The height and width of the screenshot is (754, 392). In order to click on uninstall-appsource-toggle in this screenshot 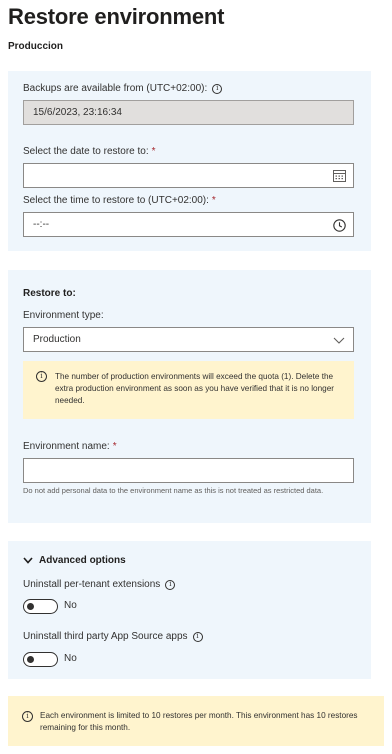, I will do `click(40, 659)`.